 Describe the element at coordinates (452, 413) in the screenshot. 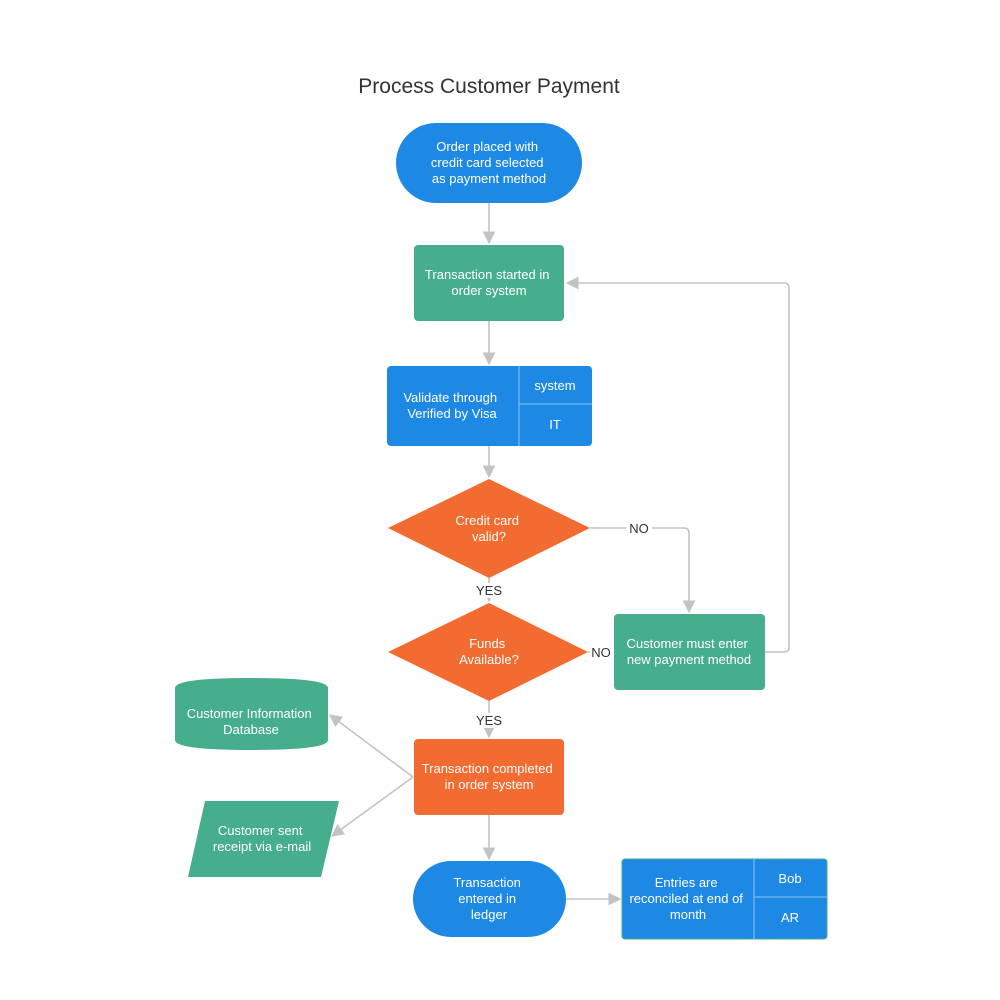

I see `node-text-line: Verified by Visa` at that location.